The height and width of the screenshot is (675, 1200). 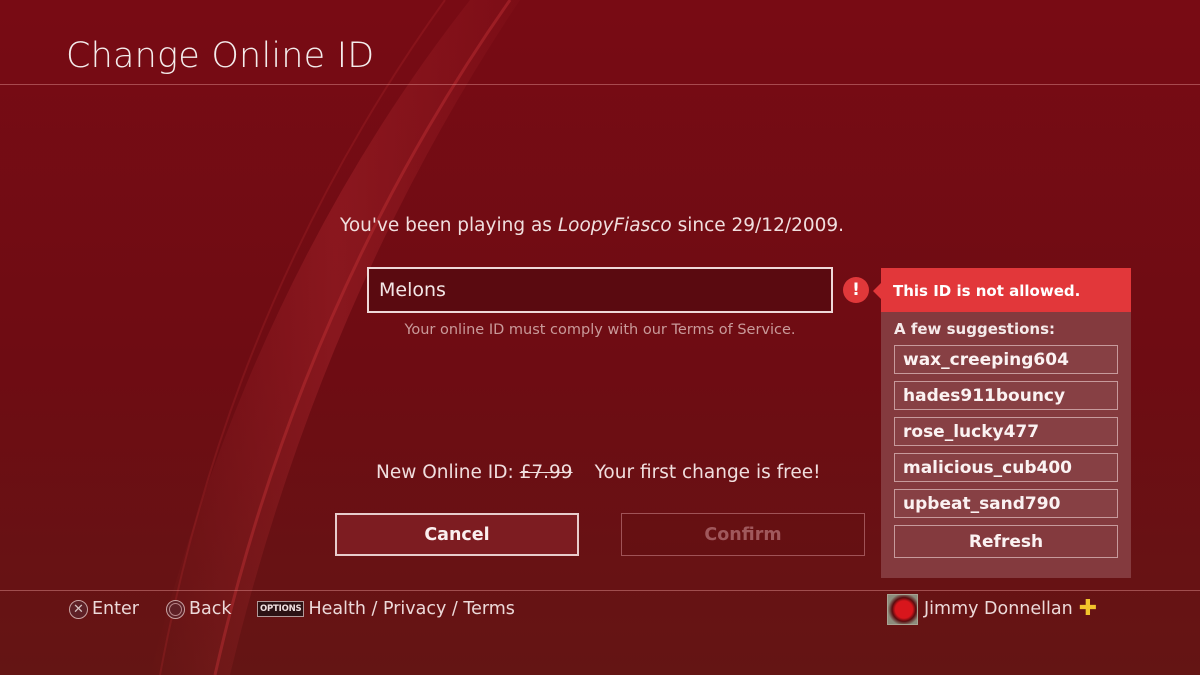 What do you see at coordinates (1006, 503) in the screenshot?
I see `suggestion-item: upbeat_sand790` at bounding box center [1006, 503].